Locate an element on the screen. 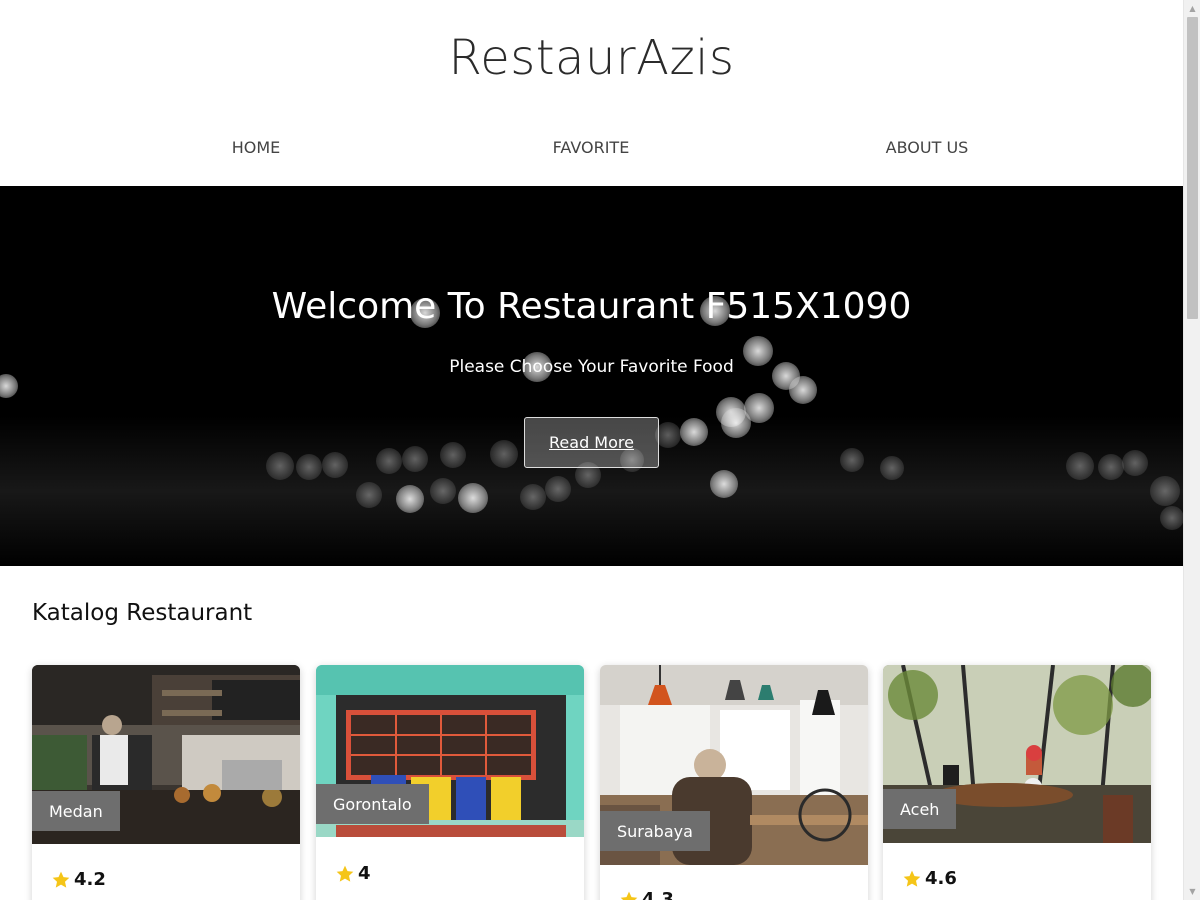  rating: 4 is located at coordinates (353, 873).